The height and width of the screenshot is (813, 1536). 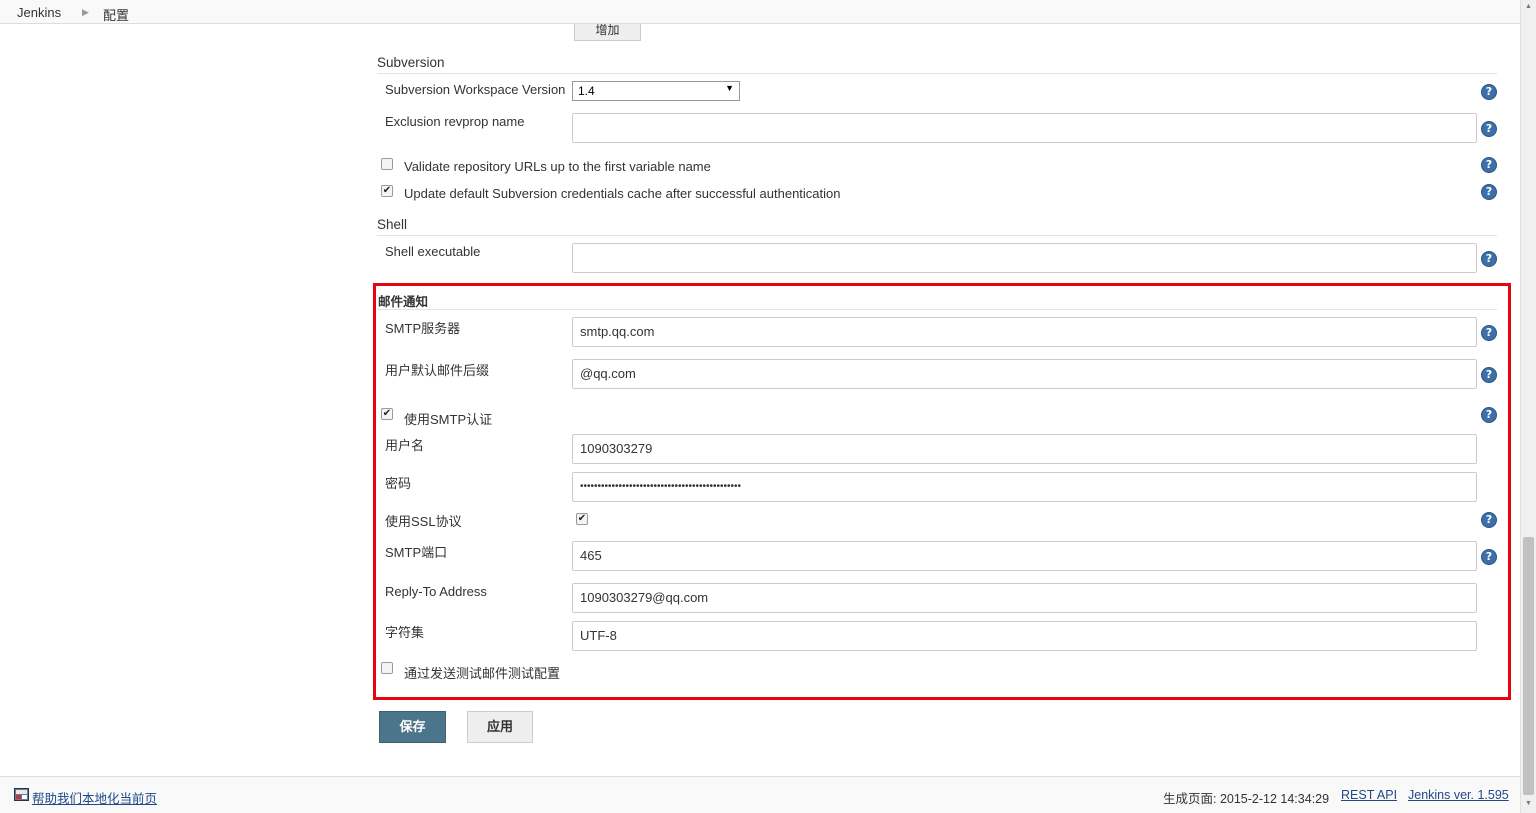 What do you see at coordinates (94, 797) in the screenshot?
I see `localize-link: 帮助我们本地化当前页` at bounding box center [94, 797].